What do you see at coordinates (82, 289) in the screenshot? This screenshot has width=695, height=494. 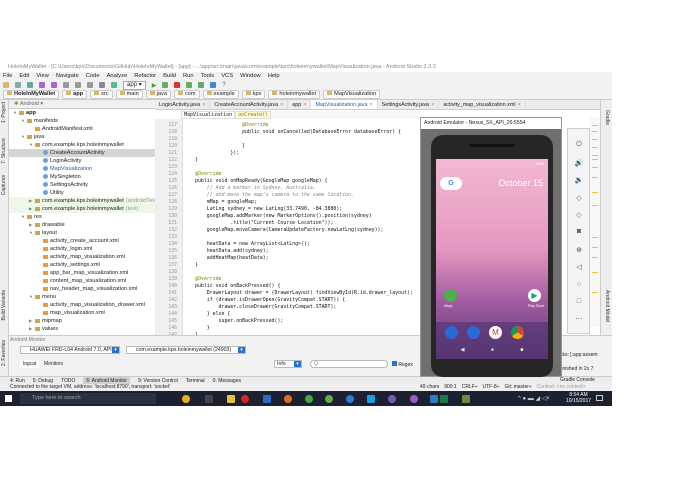 I see `tree-item: nav_header_map_visualization.xml` at bounding box center [82, 289].